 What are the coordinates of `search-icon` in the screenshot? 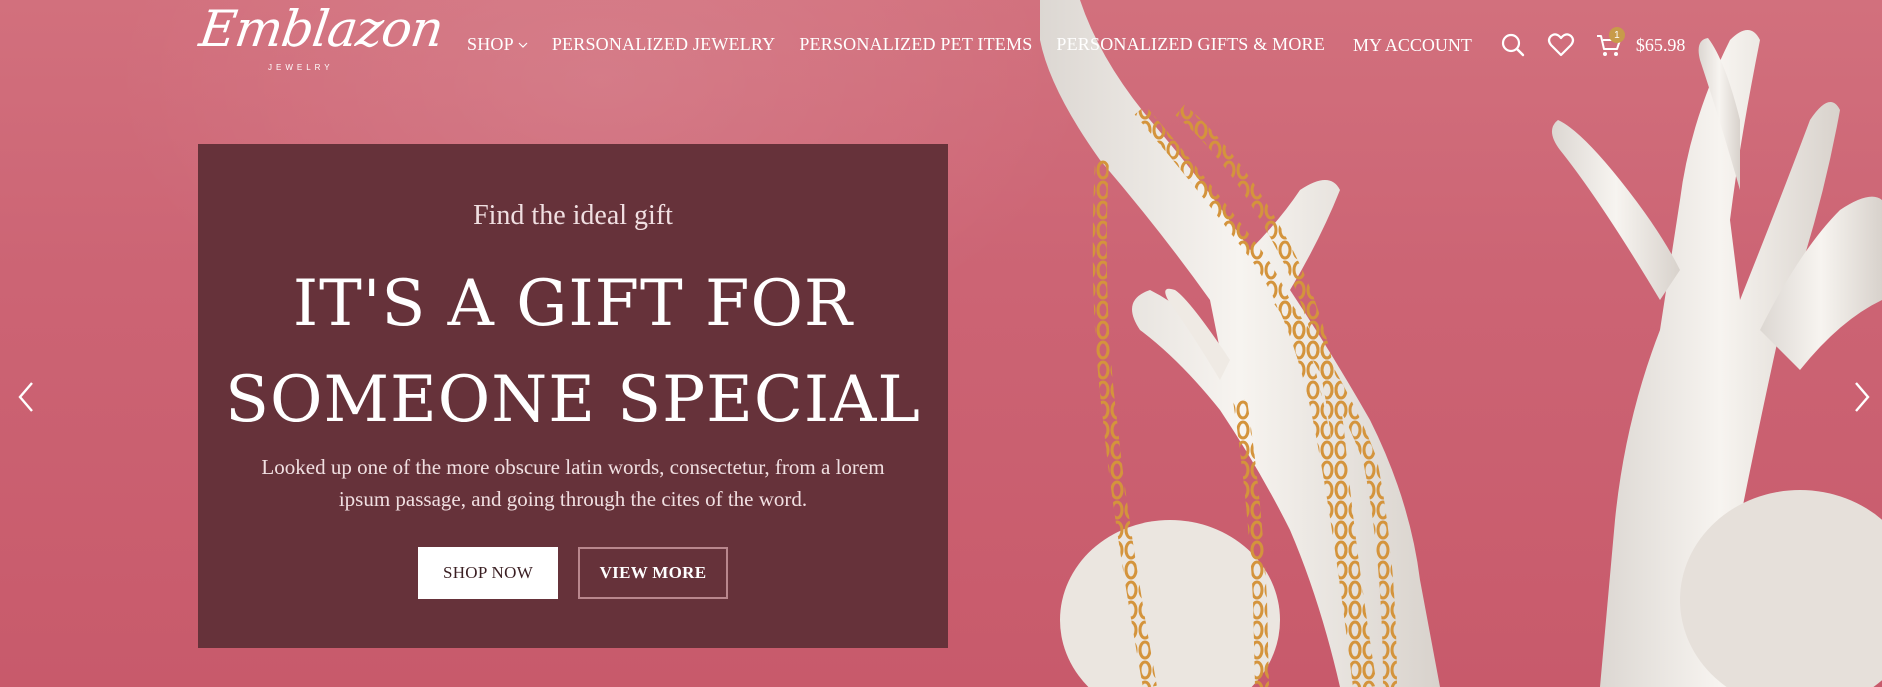 It's located at (1513, 45).